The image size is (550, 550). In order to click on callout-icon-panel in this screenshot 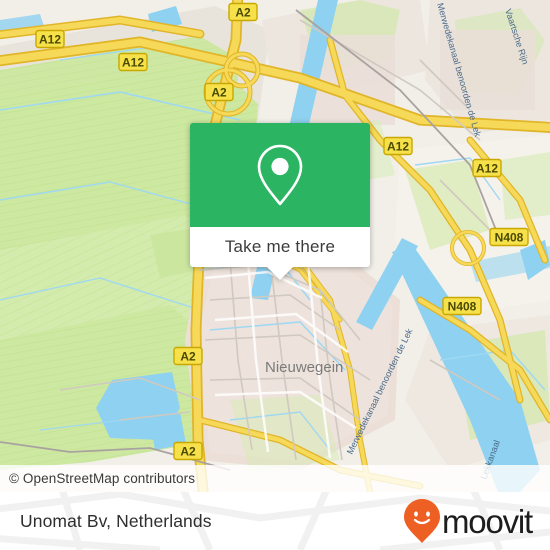, I will do `click(280, 175)`.